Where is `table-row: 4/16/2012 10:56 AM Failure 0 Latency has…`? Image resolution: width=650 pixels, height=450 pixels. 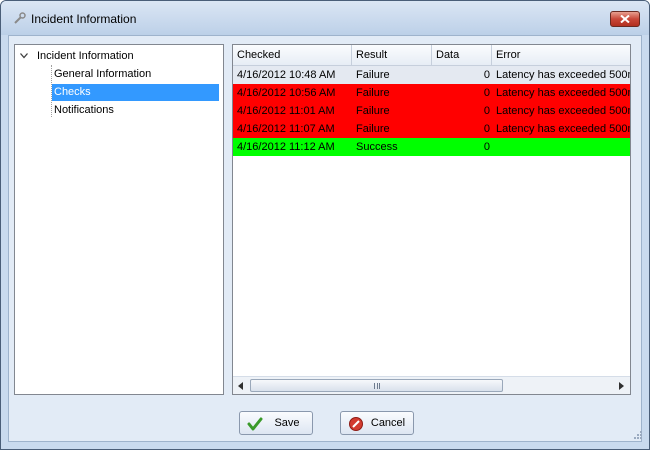 table-row: 4/16/2012 10:56 AM Failure 0 Latency has… is located at coordinates (431, 93).